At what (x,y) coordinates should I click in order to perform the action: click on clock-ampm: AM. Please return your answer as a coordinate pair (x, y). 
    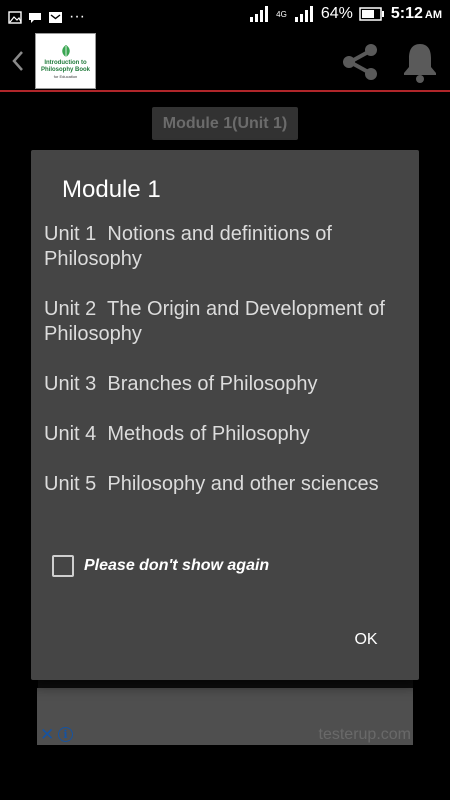
    Looking at the image, I should click on (433, 15).